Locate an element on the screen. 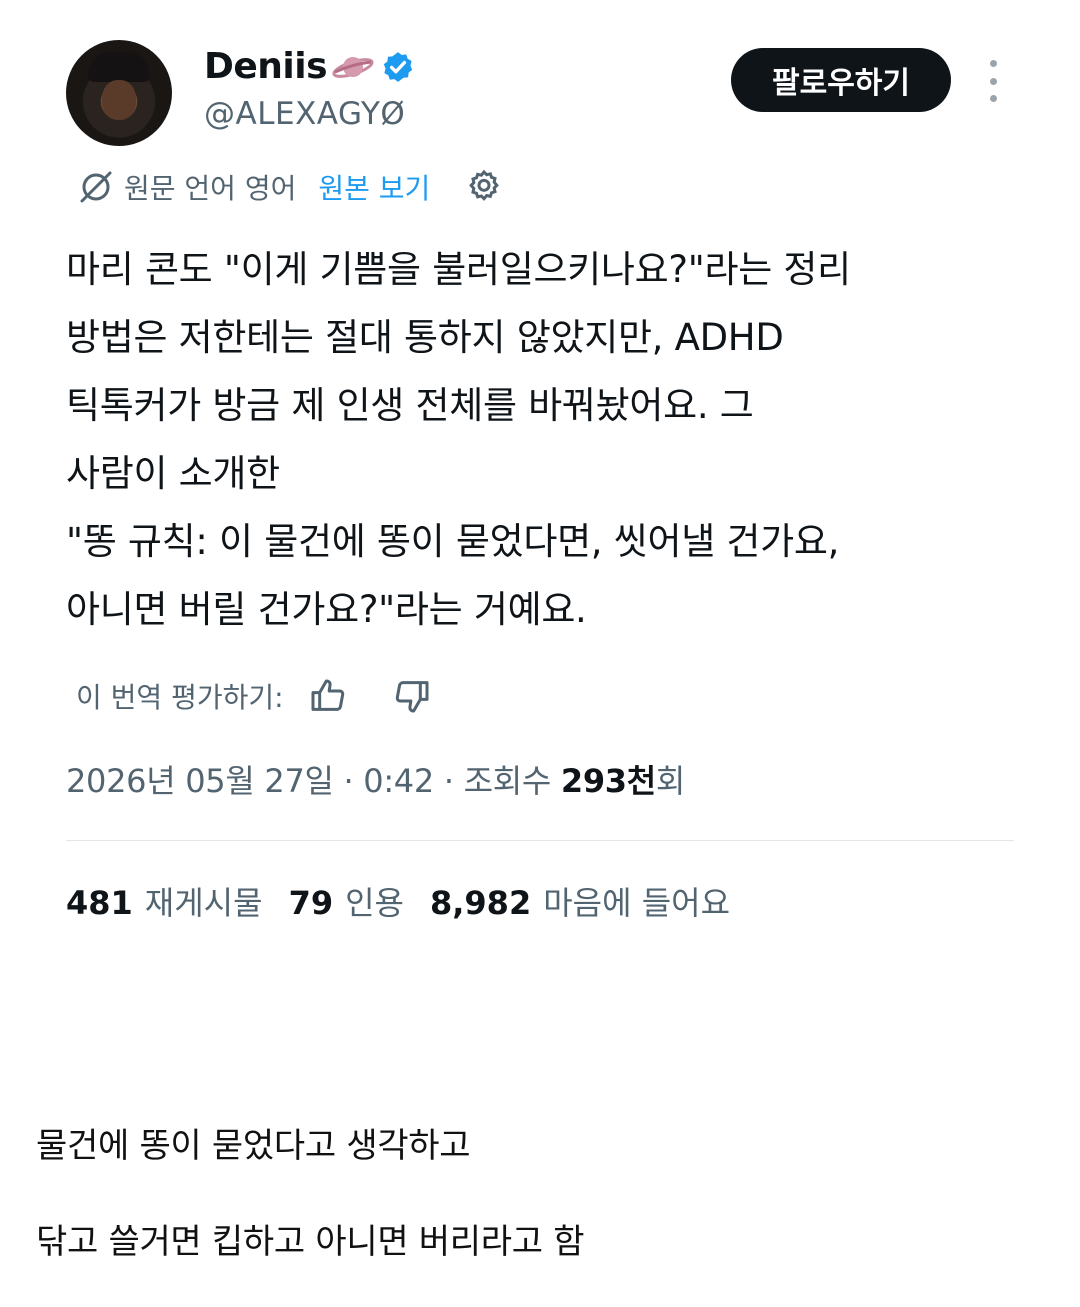 The width and height of the screenshot is (1080, 1307). verified-badge-icon is located at coordinates (398, 66).